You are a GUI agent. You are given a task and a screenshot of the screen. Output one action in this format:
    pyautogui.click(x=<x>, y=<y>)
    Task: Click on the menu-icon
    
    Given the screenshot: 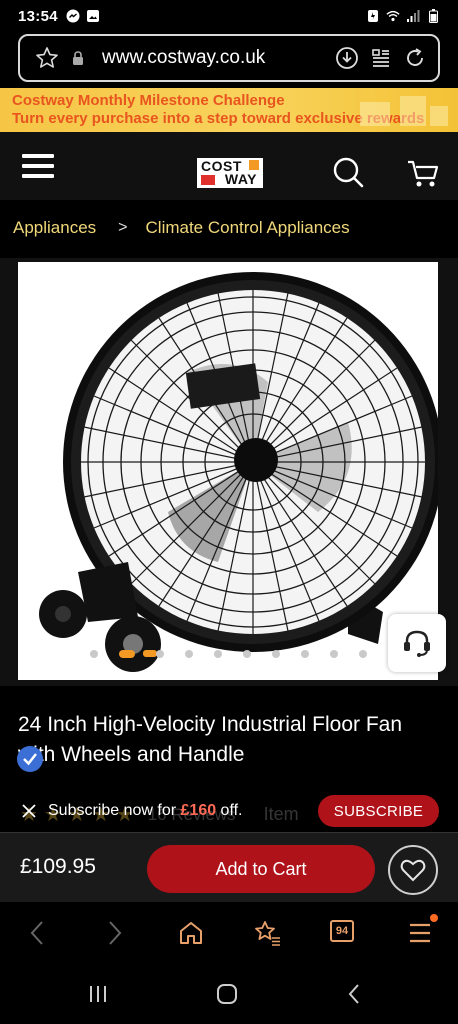 What is the action you would take?
    pyautogui.click(x=38, y=166)
    